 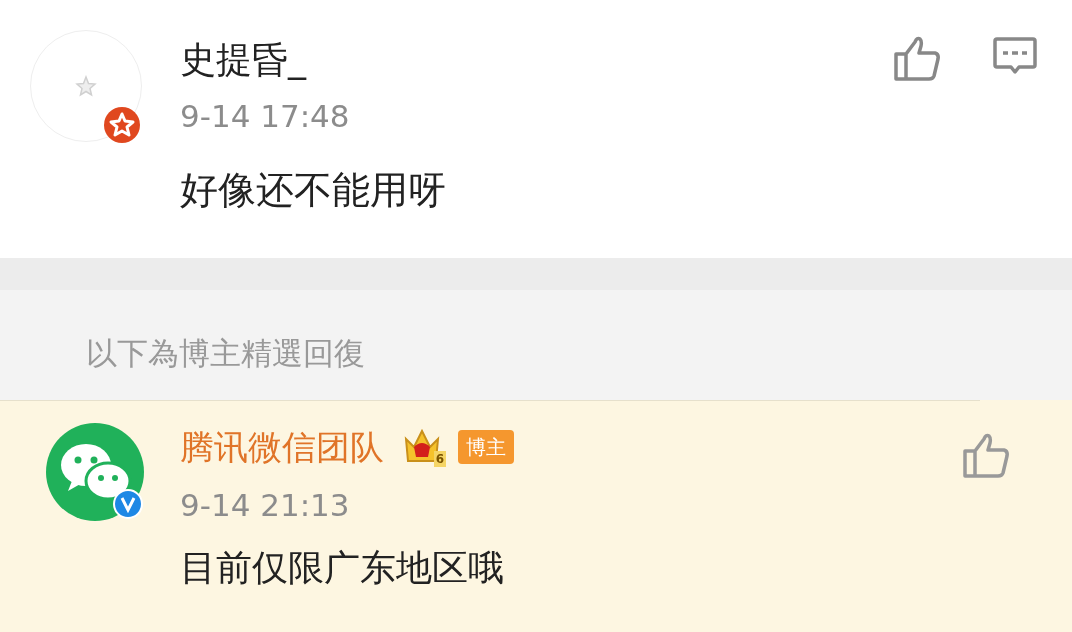 What do you see at coordinates (536, 60) in the screenshot?
I see `username: 史提昏_` at bounding box center [536, 60].